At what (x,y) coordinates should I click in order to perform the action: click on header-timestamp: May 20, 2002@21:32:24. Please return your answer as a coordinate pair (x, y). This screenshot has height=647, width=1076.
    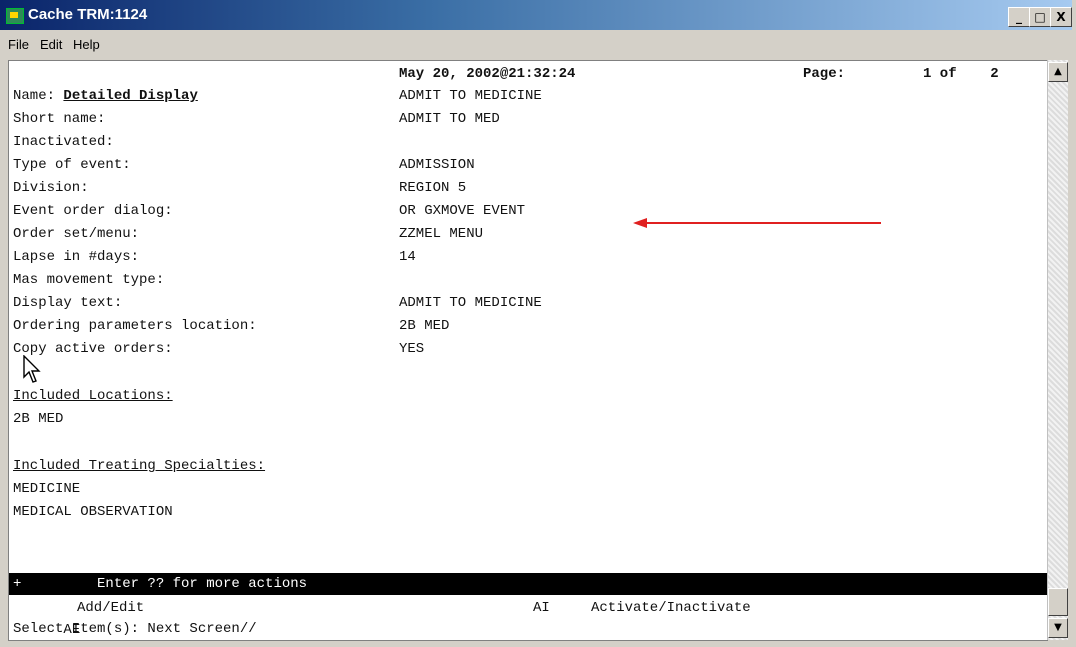
    Looking at the image, I should click on (487, 74).